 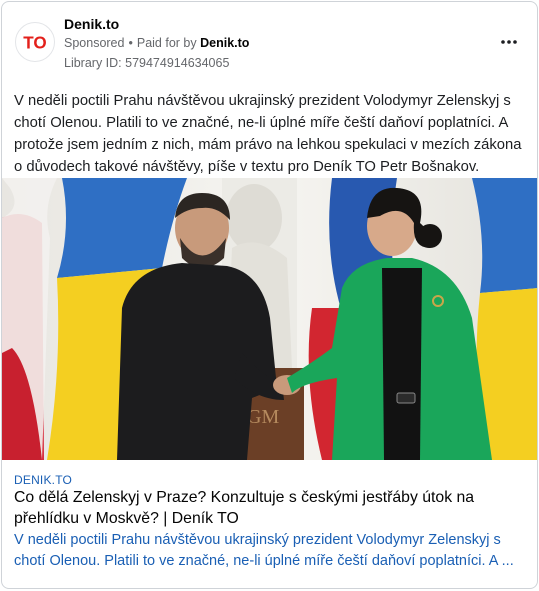 I want to click on paid-for-by-prefix: Paid for by, so click(x=166, y=43).